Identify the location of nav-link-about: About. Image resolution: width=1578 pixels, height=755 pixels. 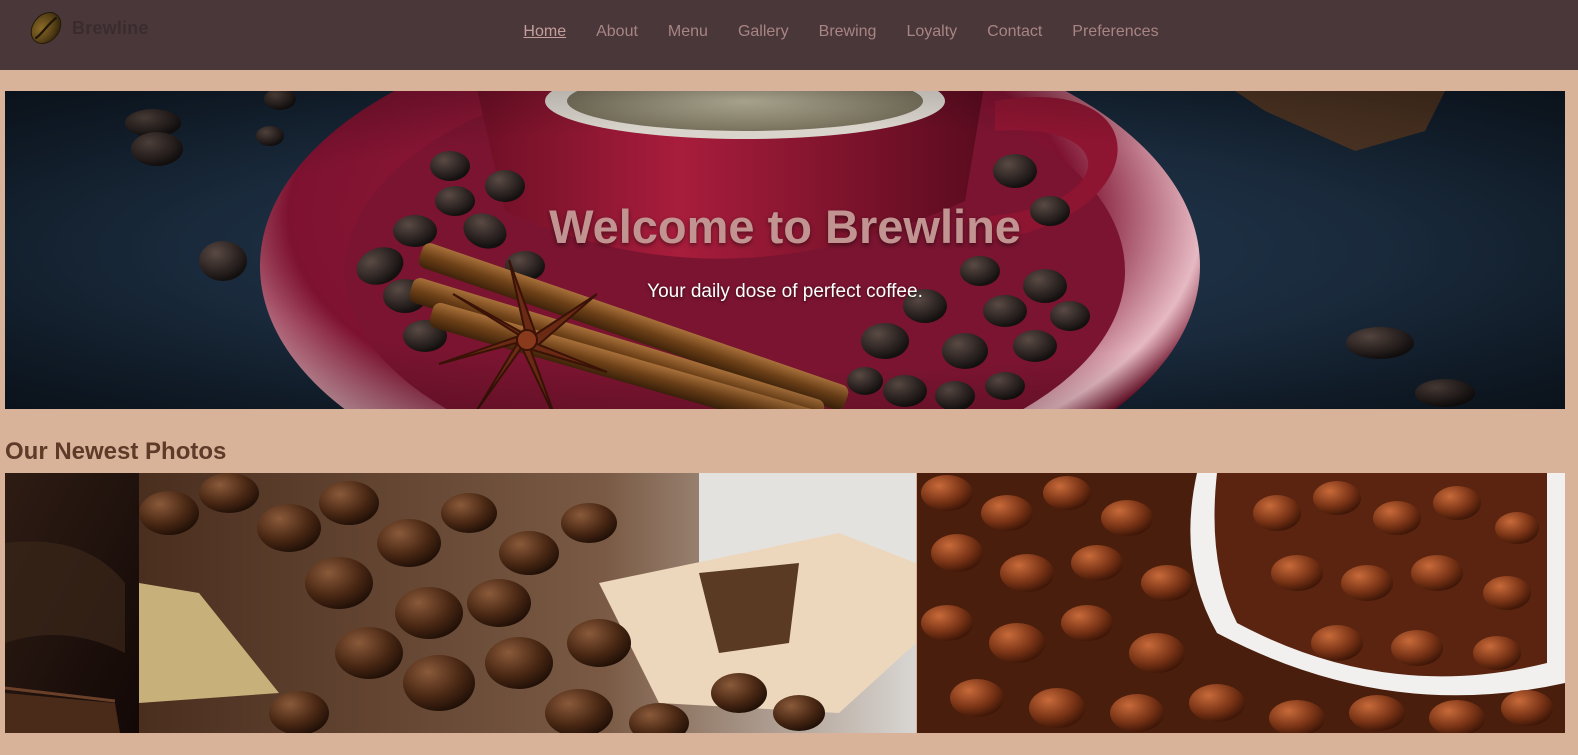
(617, 32).